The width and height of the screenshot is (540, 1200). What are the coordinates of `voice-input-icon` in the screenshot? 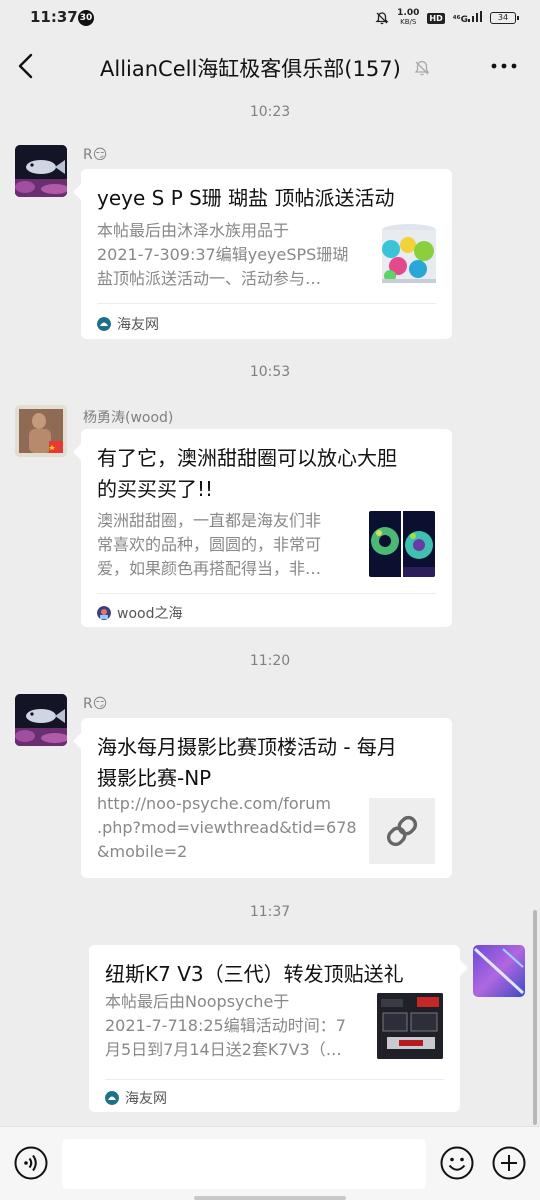 It's located at (31, 1163).